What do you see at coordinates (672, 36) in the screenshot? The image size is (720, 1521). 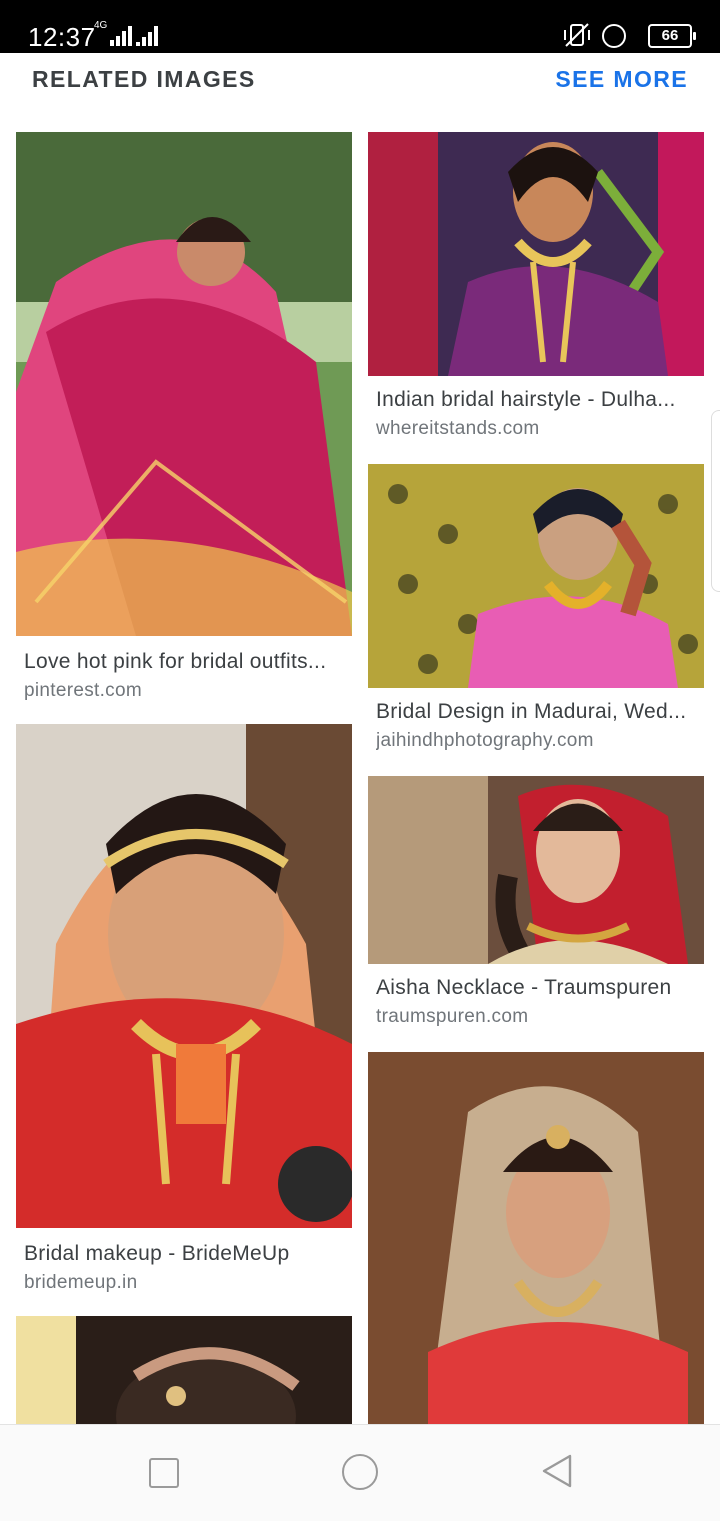 I see `battery-icon: 66` at bounding box center [672, 36].